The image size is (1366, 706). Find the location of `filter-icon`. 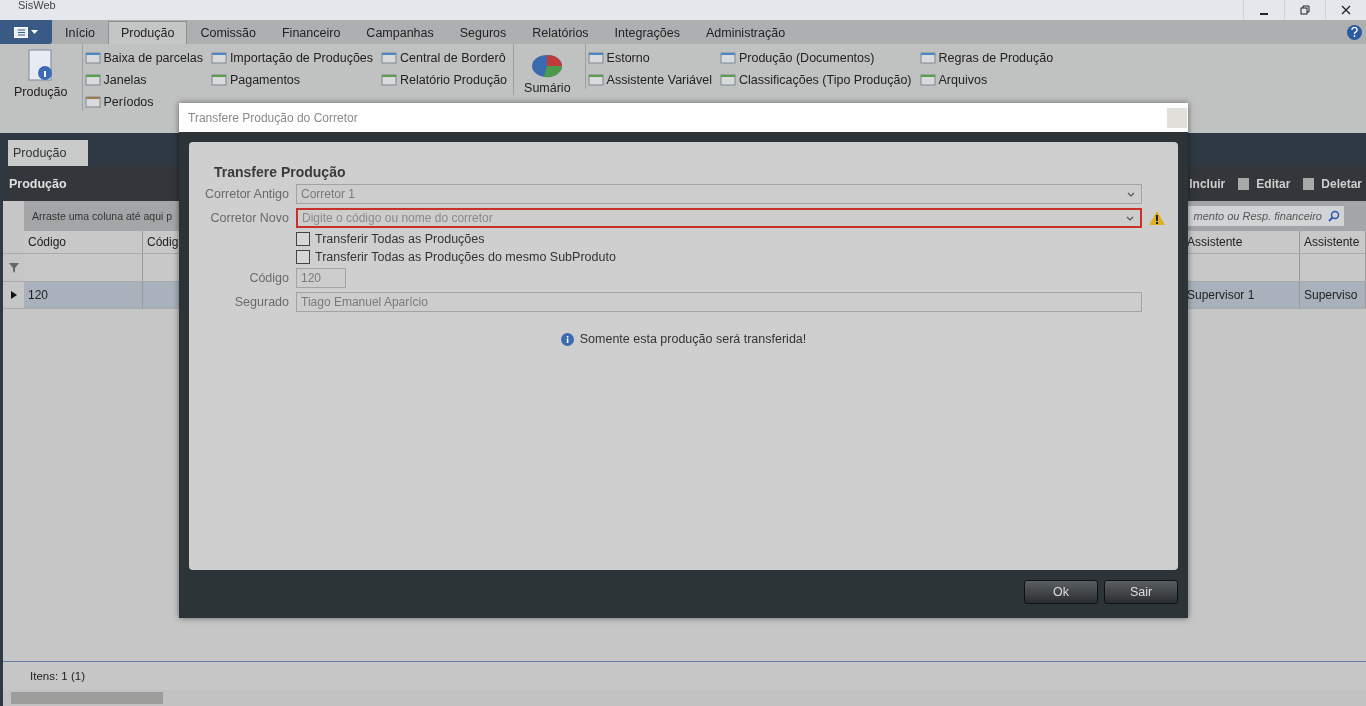

filter-icon is located at coordinates (13, 267).